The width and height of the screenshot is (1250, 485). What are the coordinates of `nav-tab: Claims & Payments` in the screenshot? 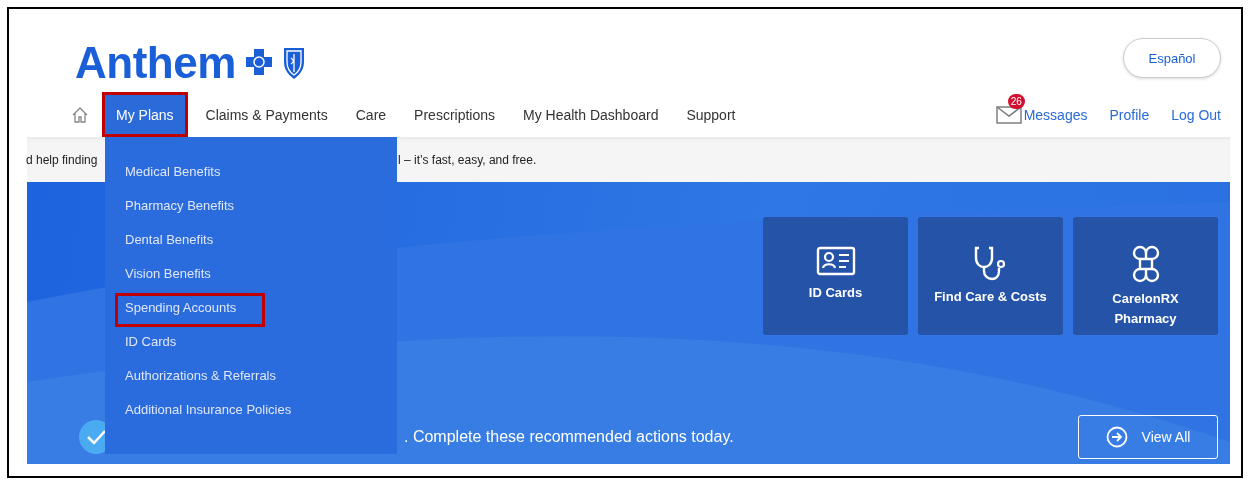 It's located at (266, 114).